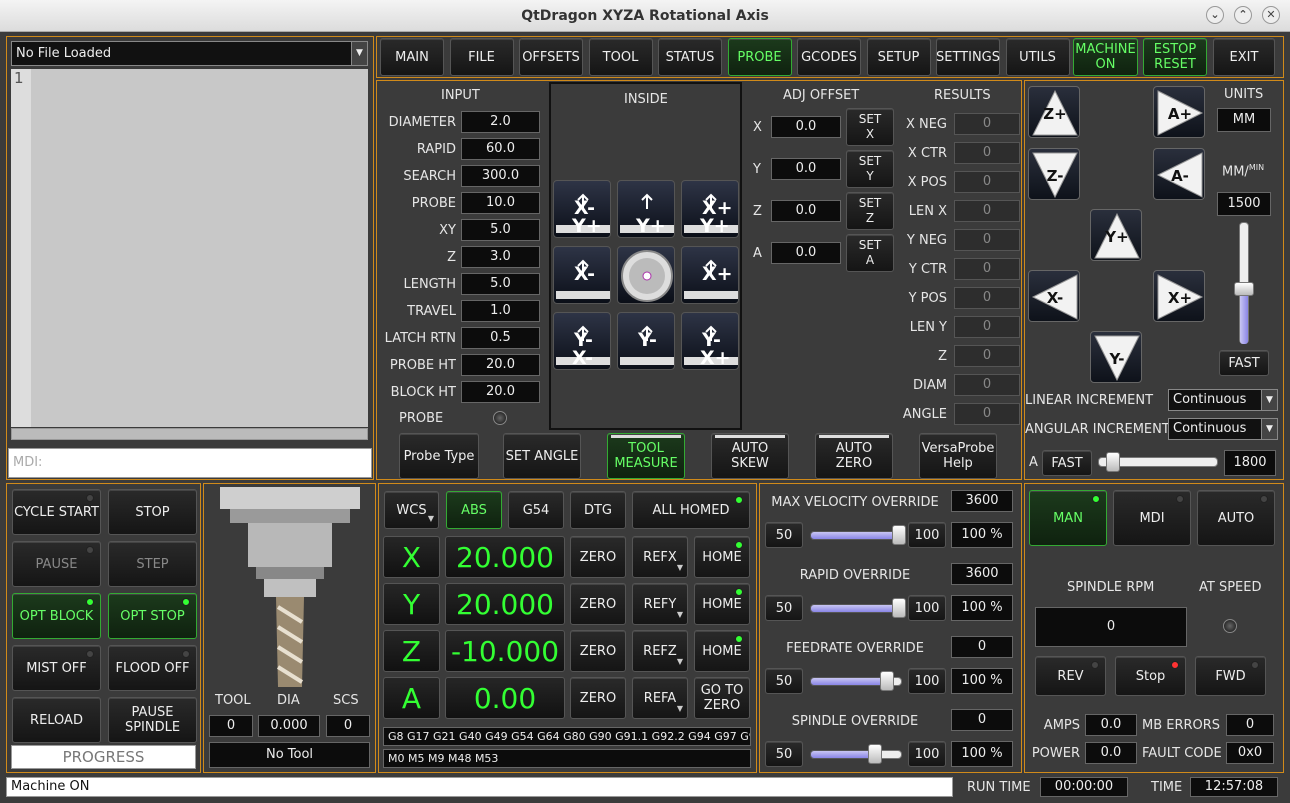  What do you see at coordinates (958, 456) in the screenshot?
I see `probe-action-button: VersaProbe Help` at bounding box center [958, 456].